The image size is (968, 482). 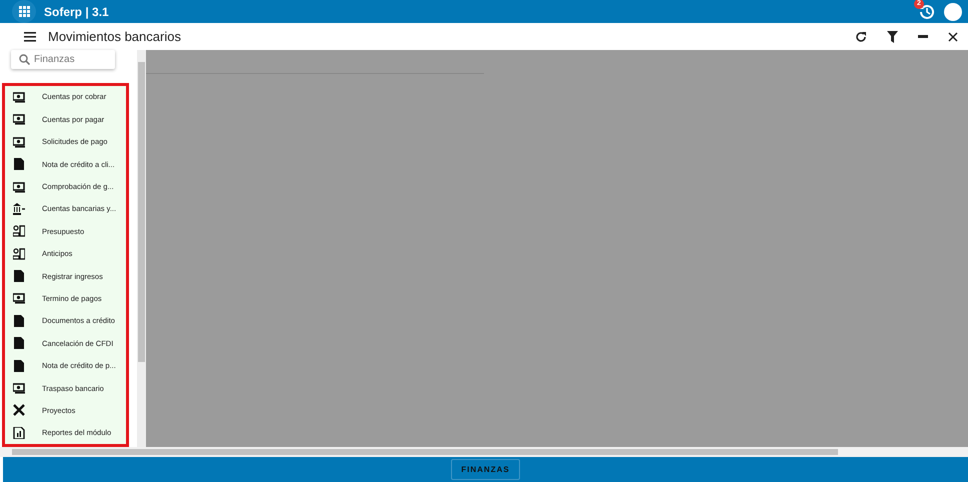 What do you see at coordinates (24, 11) in the screenshot?
I see `apps-icon` at bounding box center [24, 11].